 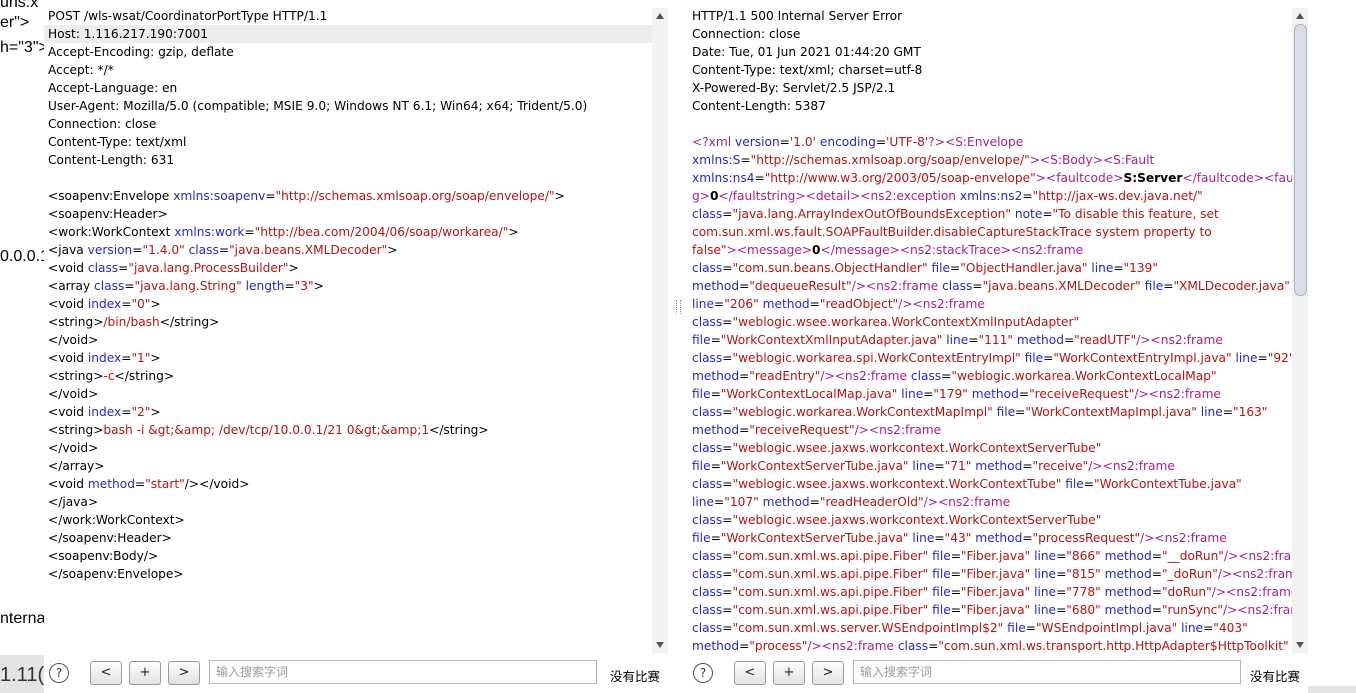 What do you see at coordinates (759, 106) in the screenshot?
I see `code-token: Content-Length: 5387` at bounding box center [759, 106].